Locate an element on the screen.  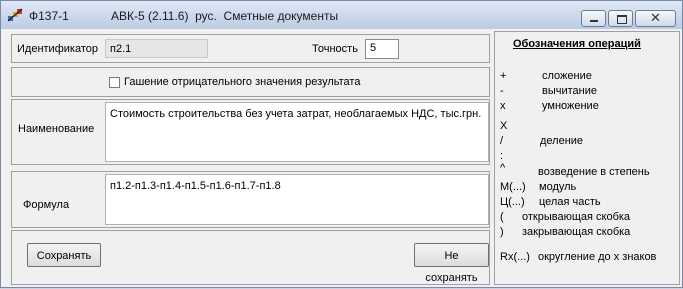
minimize-button is located at coordinates (593, 18).